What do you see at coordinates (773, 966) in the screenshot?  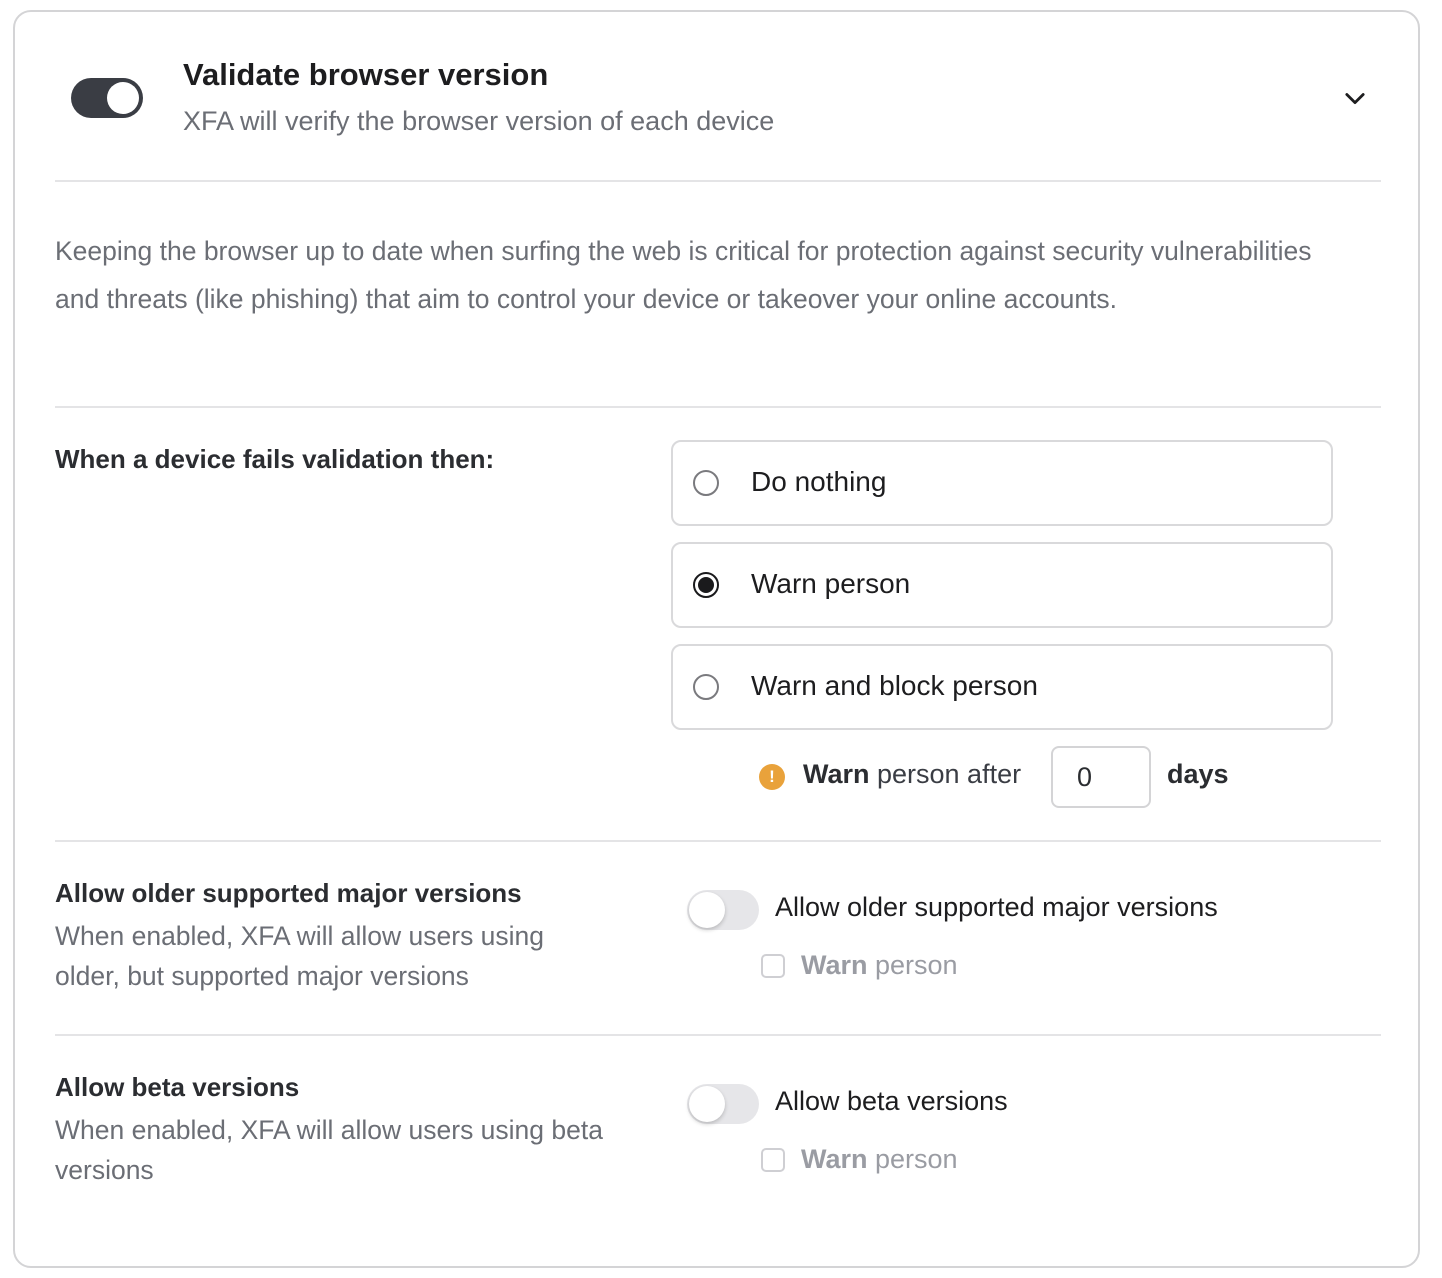 I see `older-versions-warn-checkbox` at bounding box center [773, 966].